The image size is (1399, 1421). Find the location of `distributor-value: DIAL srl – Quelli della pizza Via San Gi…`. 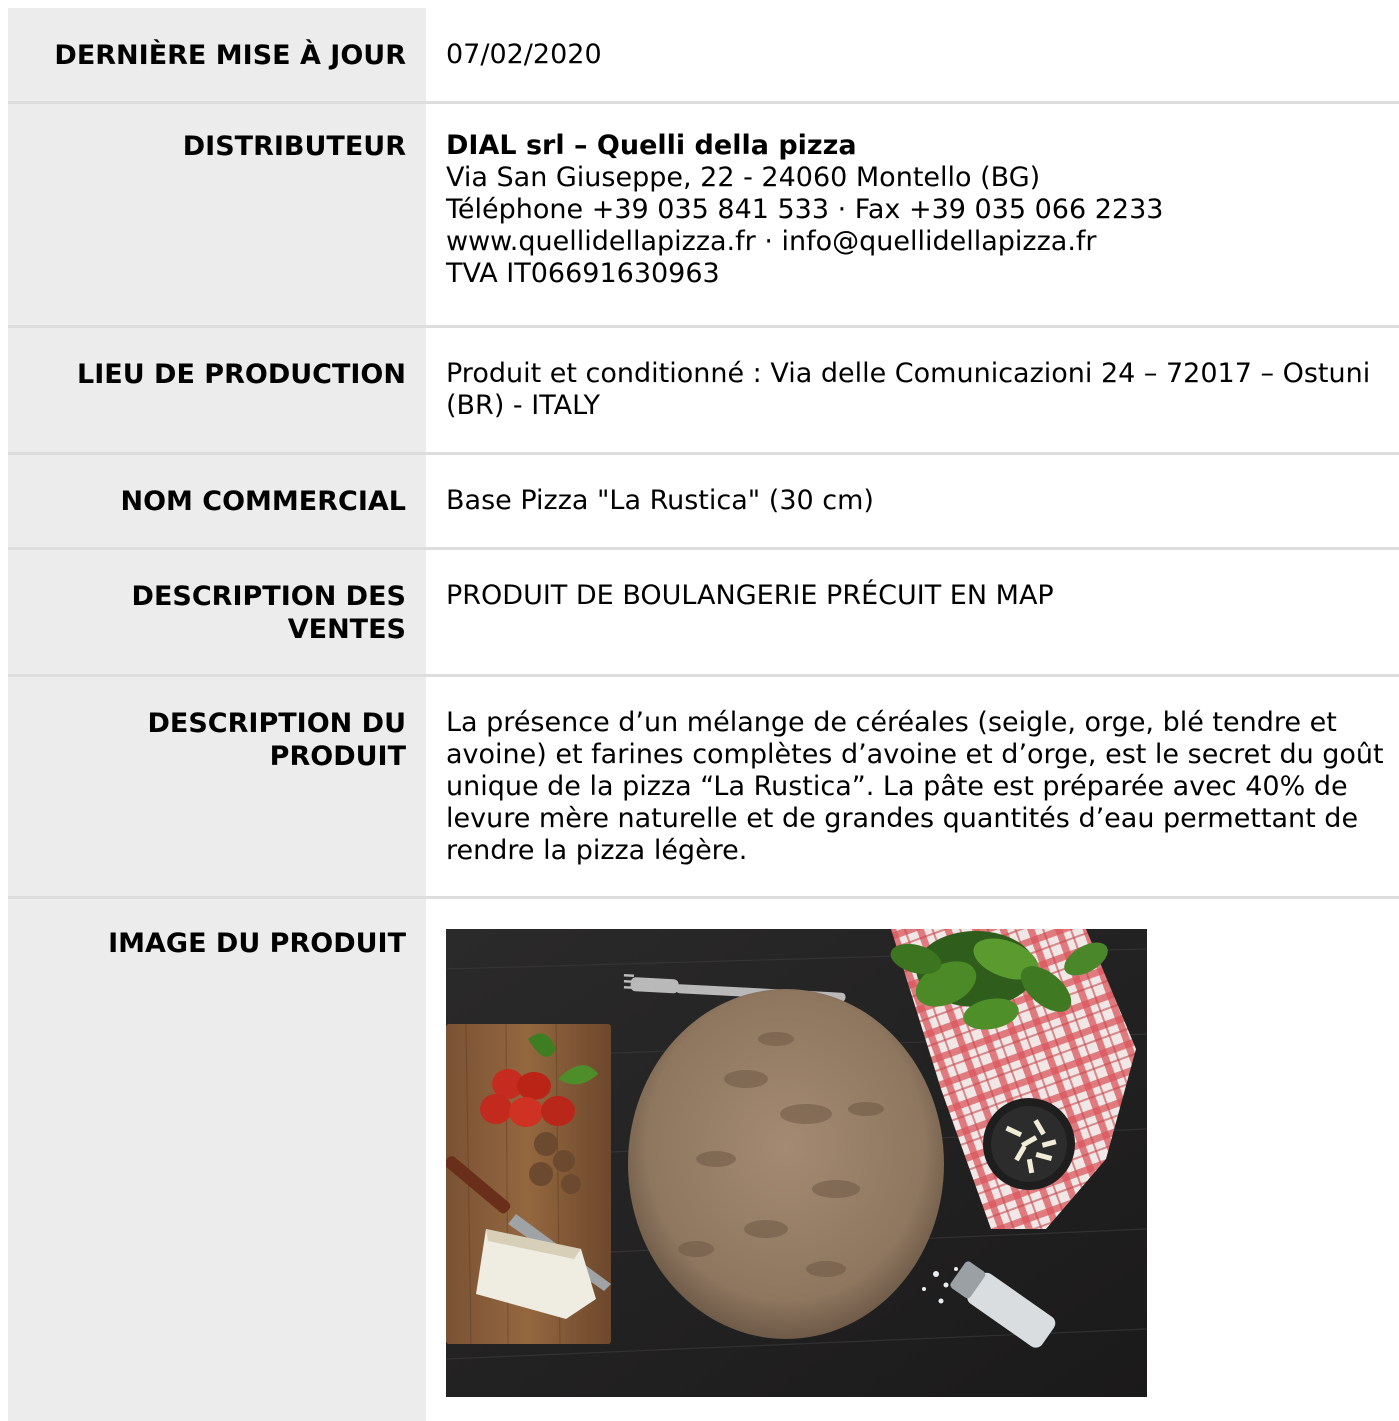

distributor-value: DIAL srl – Quelli della pizza Via San Gi… is located at coordinates (912, 214).